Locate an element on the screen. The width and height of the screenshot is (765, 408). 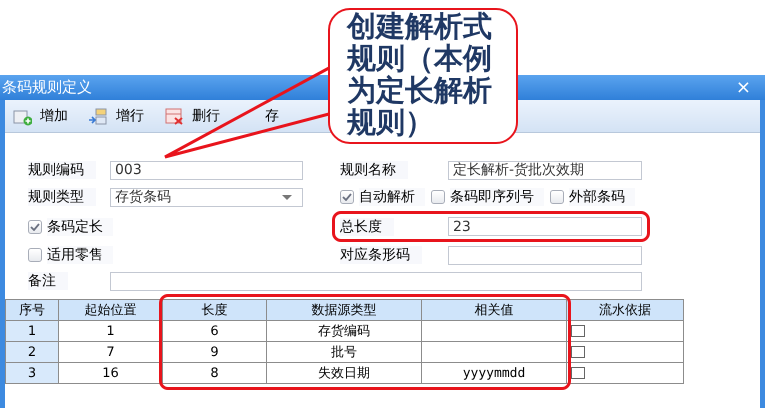
column-header: 相关值 is located at coordinates (494, 310).